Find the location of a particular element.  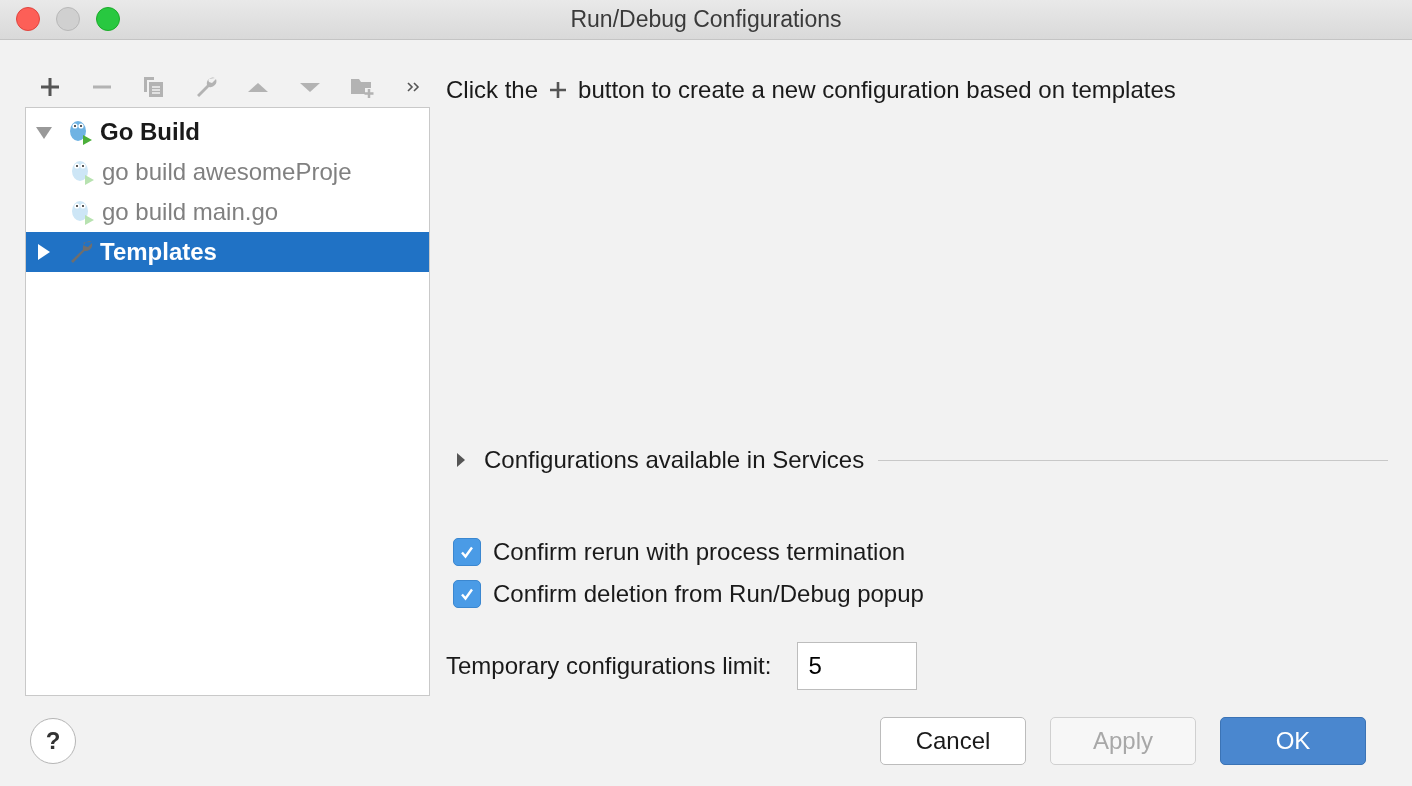

checkbox-label: Confirm deletion from Run/Debug popup is located at coordinates (708, 594).